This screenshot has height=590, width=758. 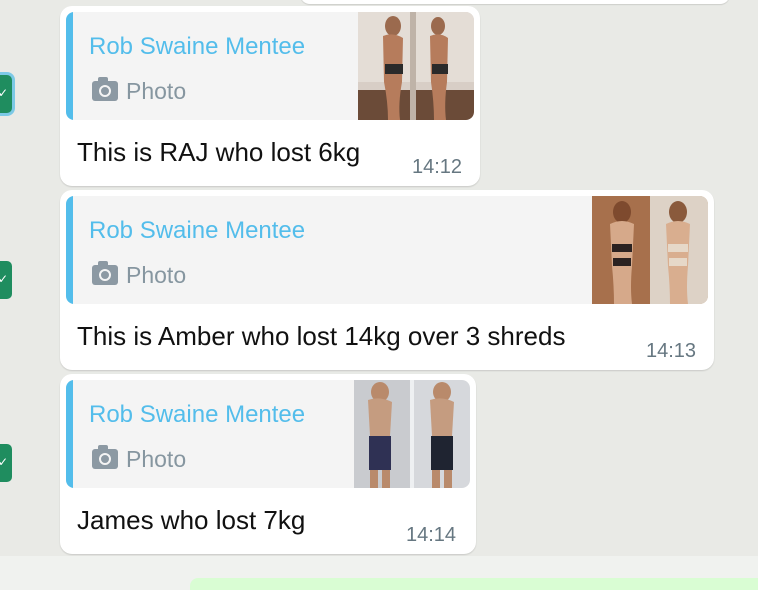 What do you see at coordinates (437, 167) in the screenshot?
I see `message-time: 14:12` at bounding box center [437, 167].